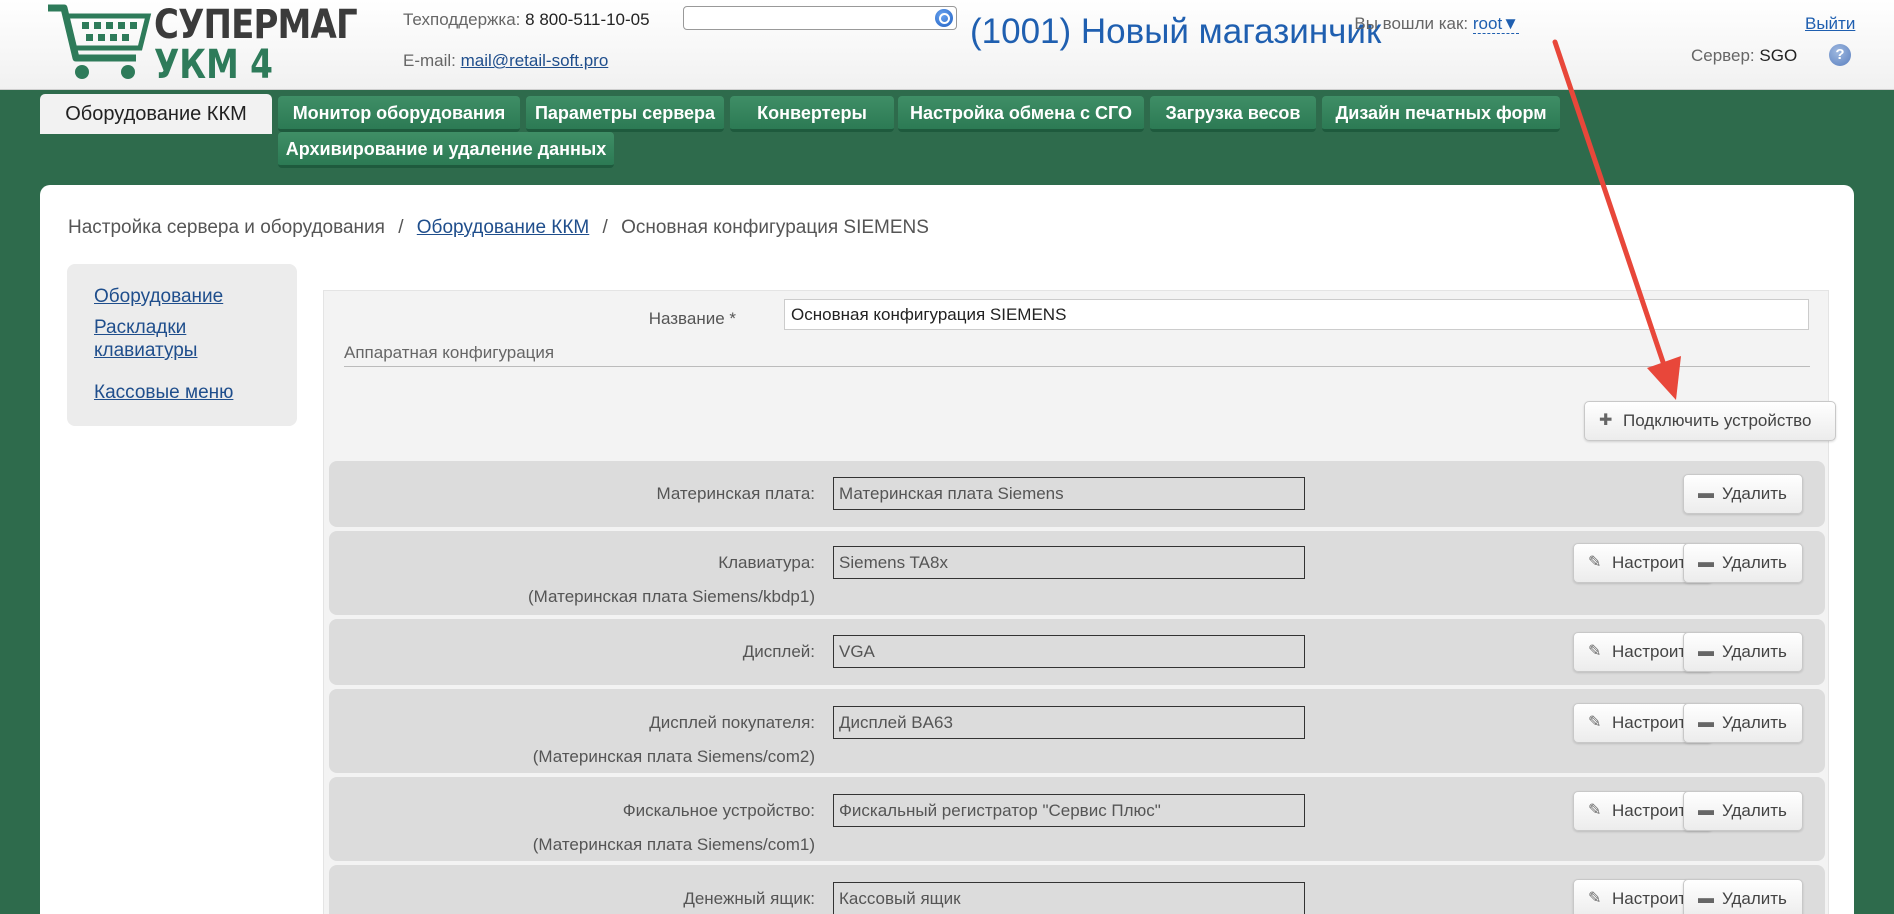 The image size is (1894, 914). I want to click on plus-icon: ✚, so click(1606, 420).